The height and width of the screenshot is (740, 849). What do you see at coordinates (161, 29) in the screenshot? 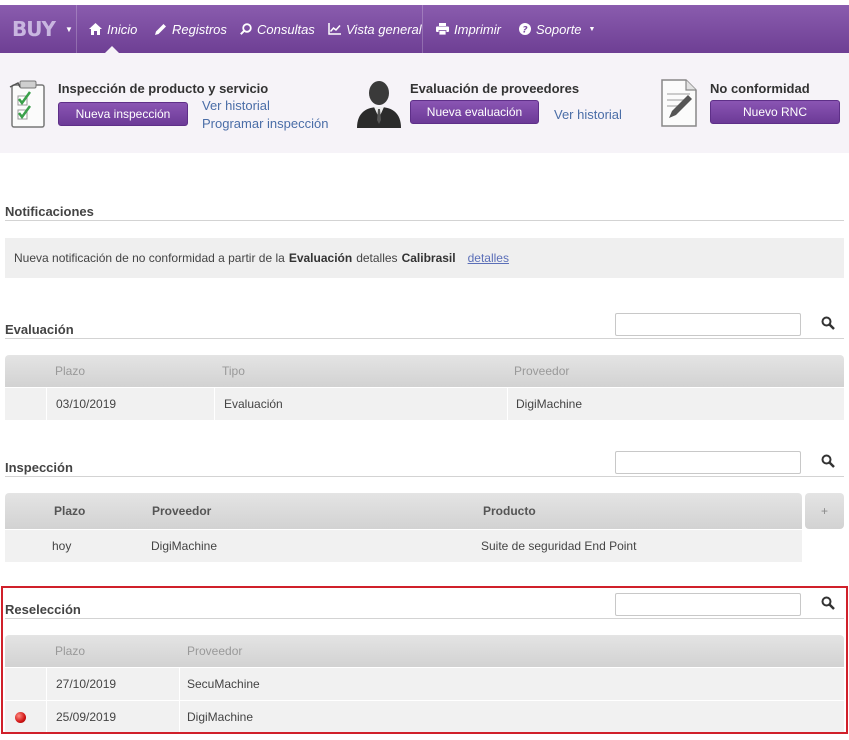
I see `pencil-icon` at bounding box center [161, 29].